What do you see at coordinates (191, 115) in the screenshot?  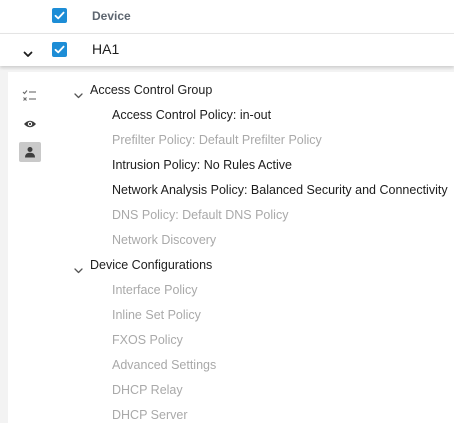 I see `access-control-policy-link: Access Control Policy: in-out` at bounding box center [191, 115].